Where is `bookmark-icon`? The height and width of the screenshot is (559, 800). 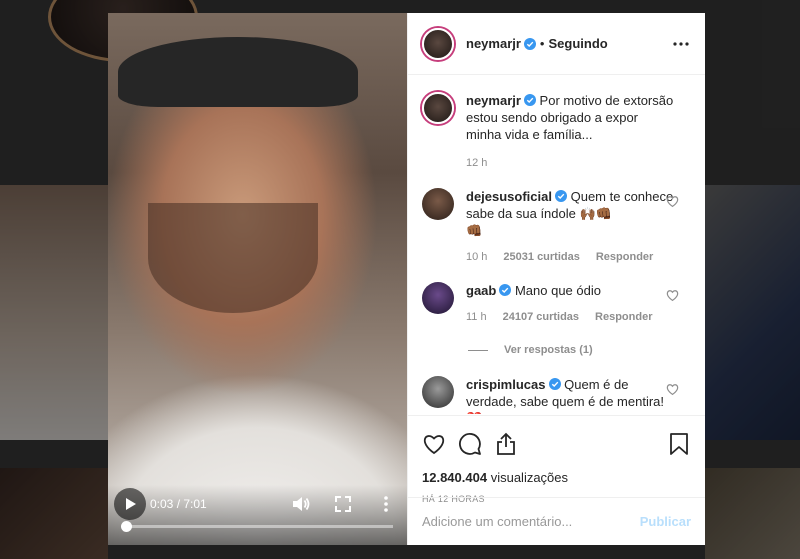 bookmark-icon is located at coordinates (679, 444).